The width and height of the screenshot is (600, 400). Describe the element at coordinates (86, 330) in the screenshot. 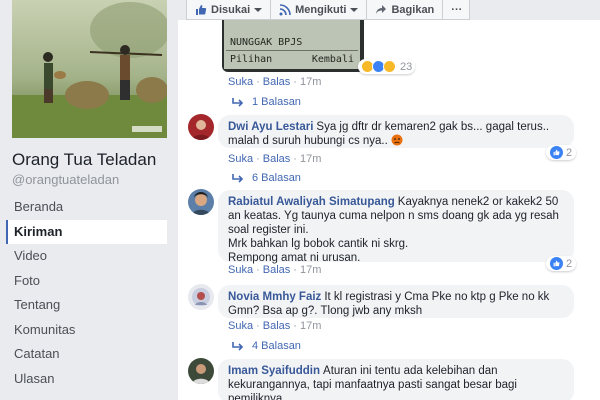

I see `nav-item-komunitas: Komunitas` at that location.